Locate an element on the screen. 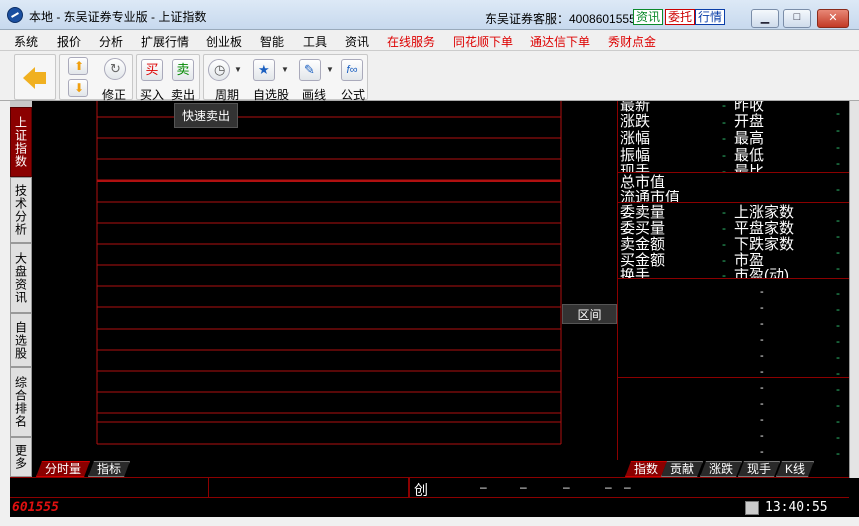  pencil-icon: ✎ is located at coordinates (310, 70).